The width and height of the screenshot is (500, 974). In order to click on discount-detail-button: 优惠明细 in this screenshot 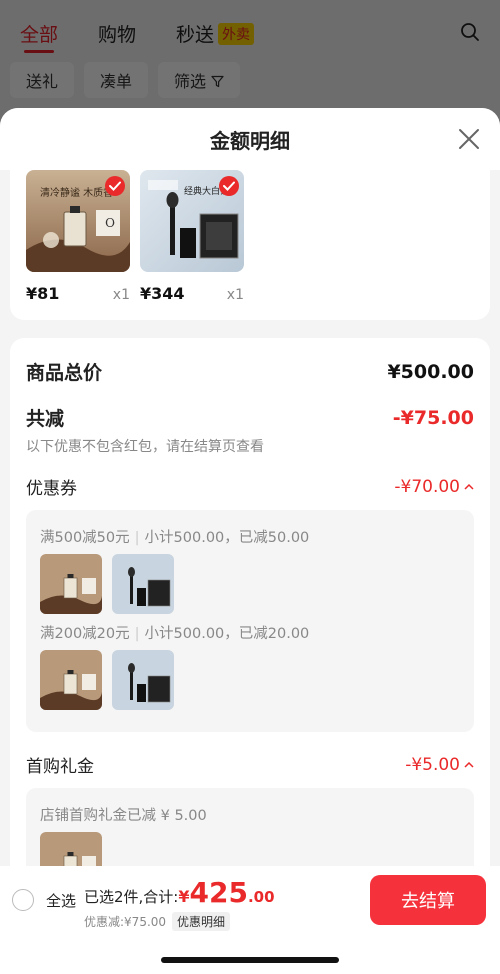, I will do `click(201, 921)`.